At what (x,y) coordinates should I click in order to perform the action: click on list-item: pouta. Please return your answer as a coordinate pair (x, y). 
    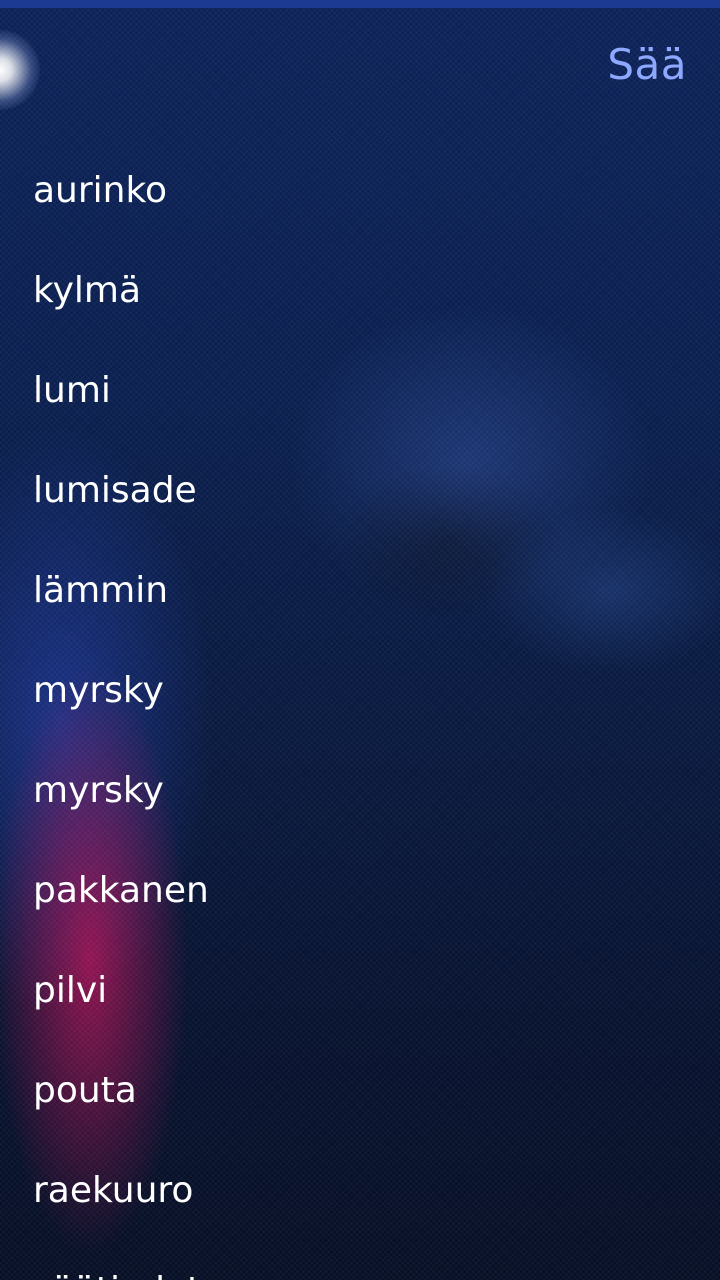
    Looking at the image, I should click on (360, 1090).